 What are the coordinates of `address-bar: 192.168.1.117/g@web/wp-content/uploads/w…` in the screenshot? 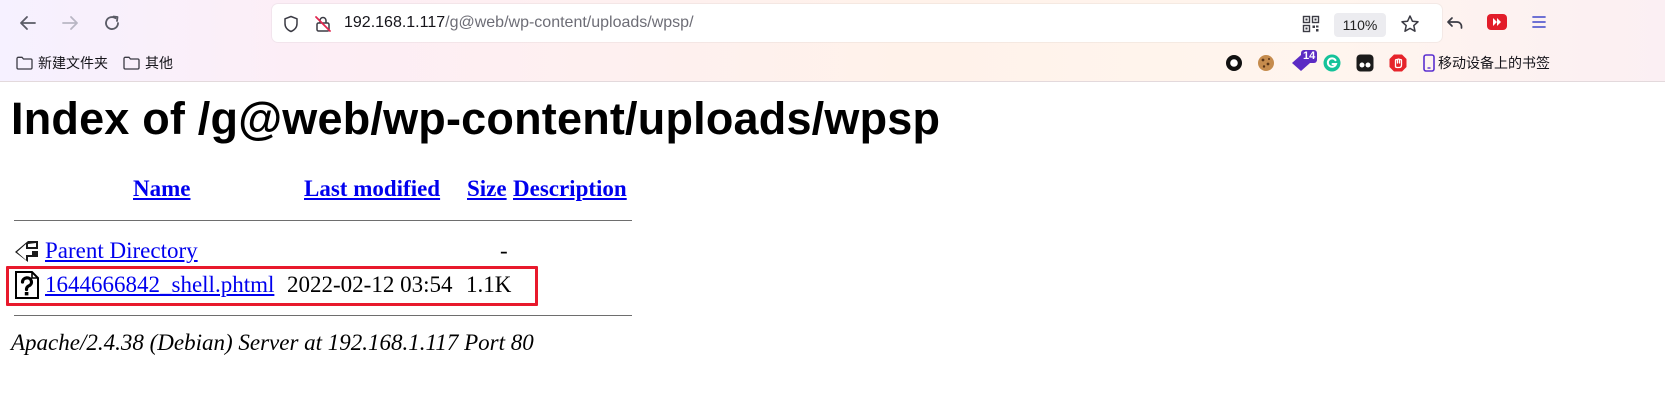 It's located at (857, 23).